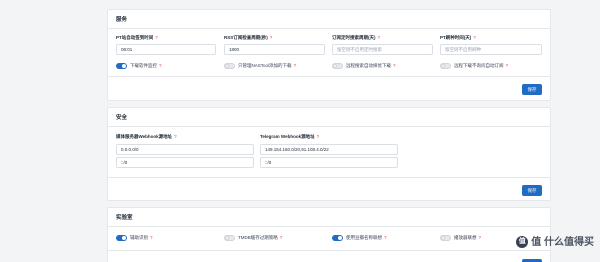  Describe the element at coordinates (458, 37) in the screenshot. I see `brush-time-label: PT刷种时间(天)?` at that location.